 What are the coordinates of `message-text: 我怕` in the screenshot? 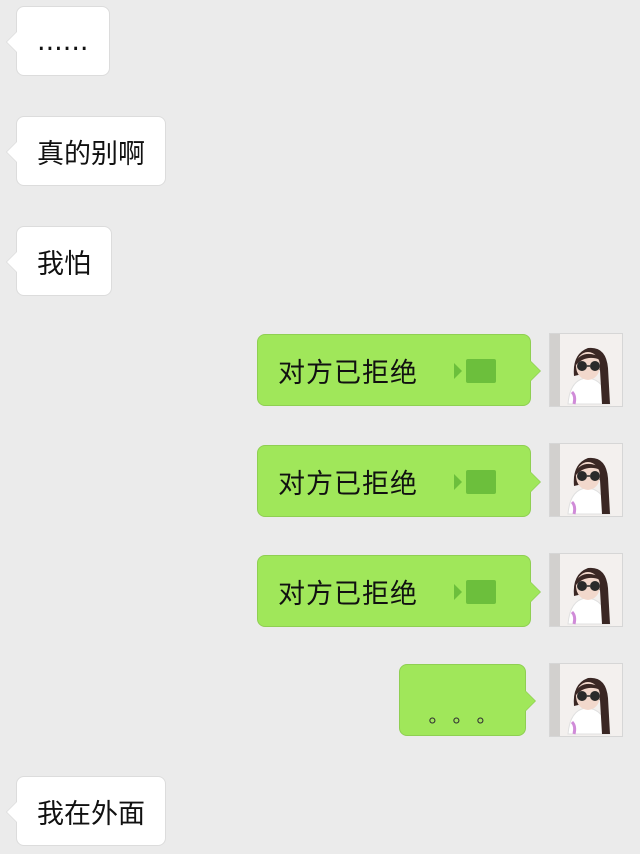 It's located at (64, 264).